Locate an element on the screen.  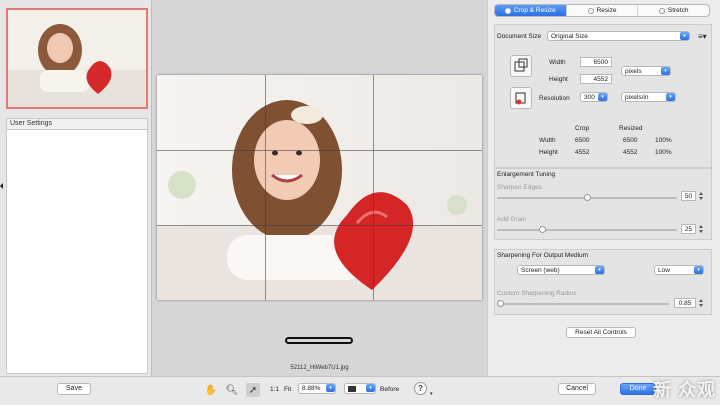
tab-label: Resize is located at coordinates (606, 10).